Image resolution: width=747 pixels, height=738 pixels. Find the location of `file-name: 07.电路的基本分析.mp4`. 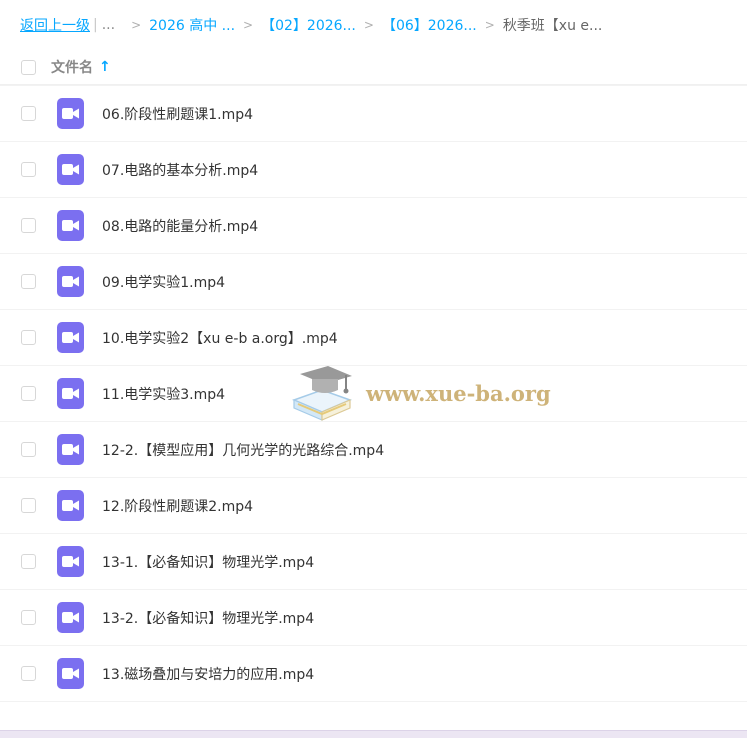

file-name: 07.电路的基本分析.mp4 is located at coordinates (180, 170).